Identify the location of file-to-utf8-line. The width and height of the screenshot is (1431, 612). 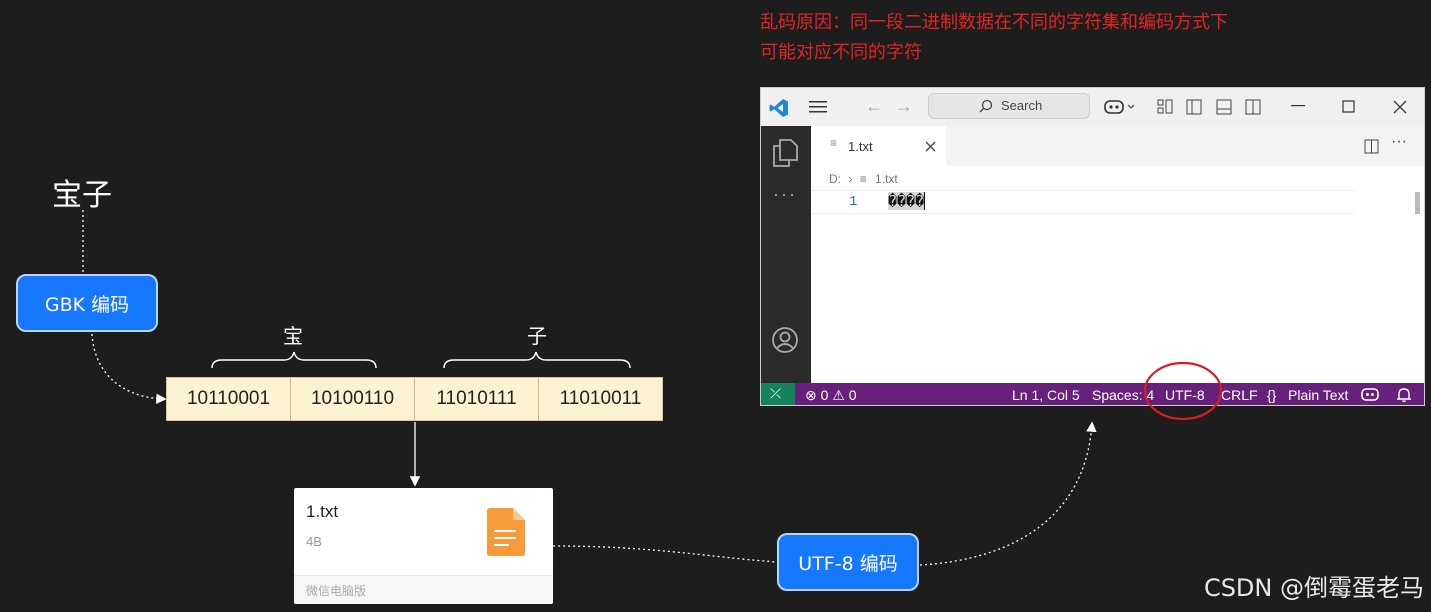
(664, 554).